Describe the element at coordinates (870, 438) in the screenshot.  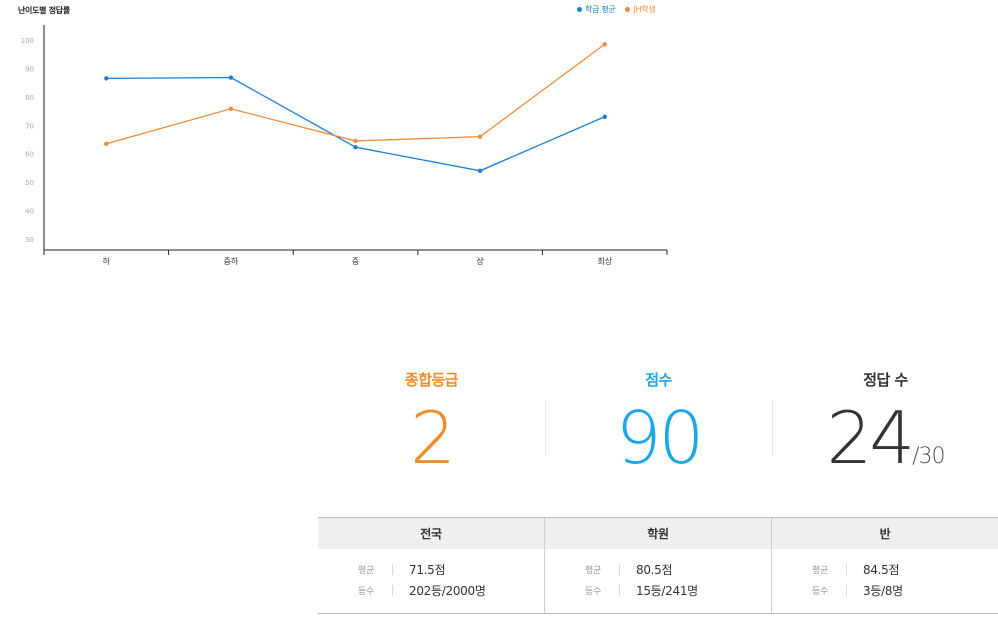
I see `correct-count-value: 24` at that location.